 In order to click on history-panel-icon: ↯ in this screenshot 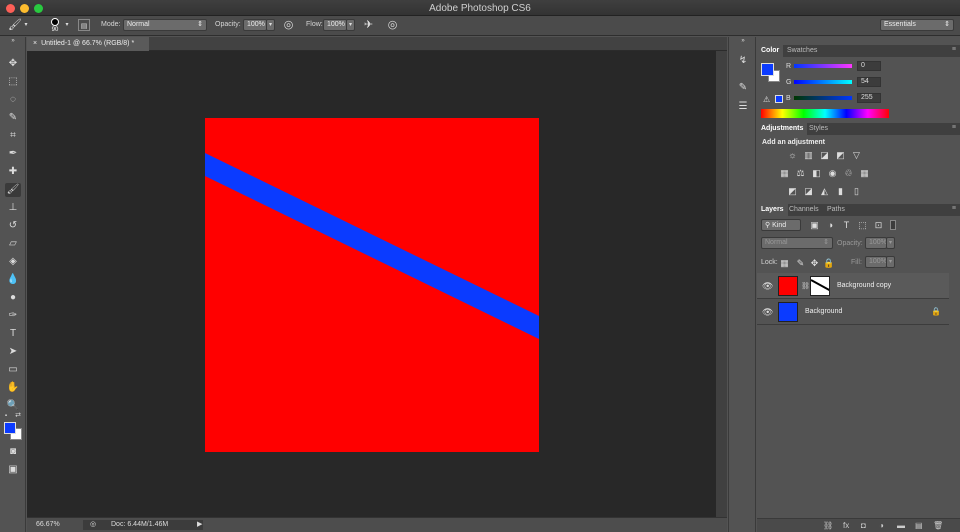, I will do `click(743, 61)`.